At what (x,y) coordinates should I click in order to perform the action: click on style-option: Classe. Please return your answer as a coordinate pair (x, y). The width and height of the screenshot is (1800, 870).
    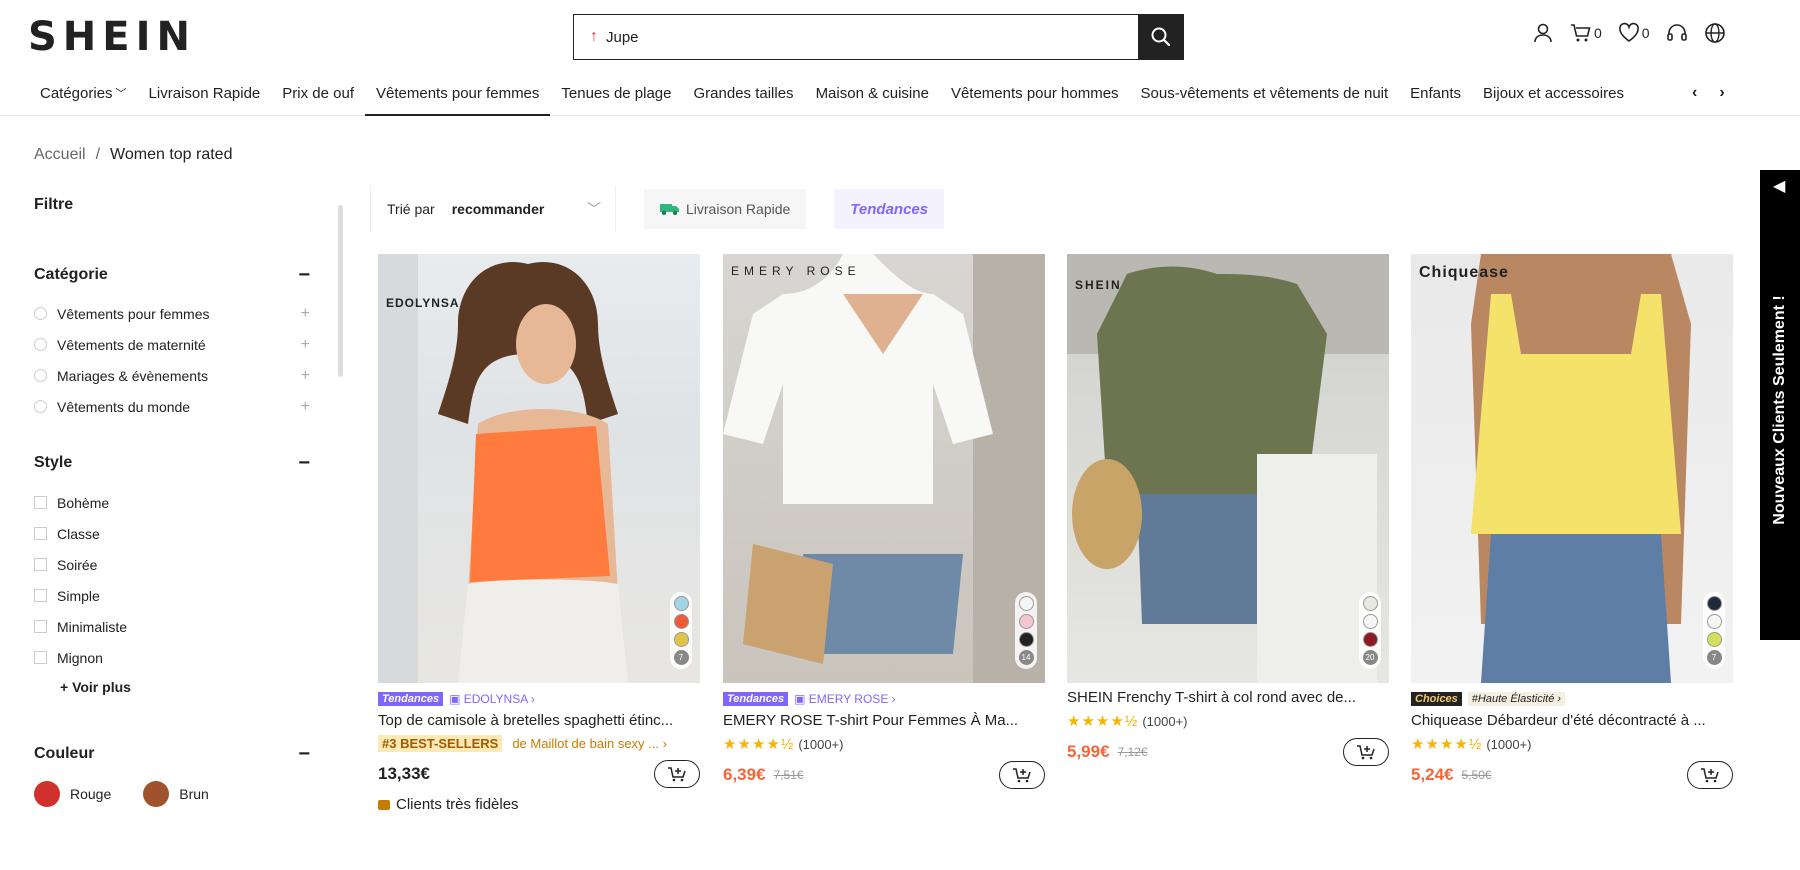
    Looking at the image, I should click on (173, 533).